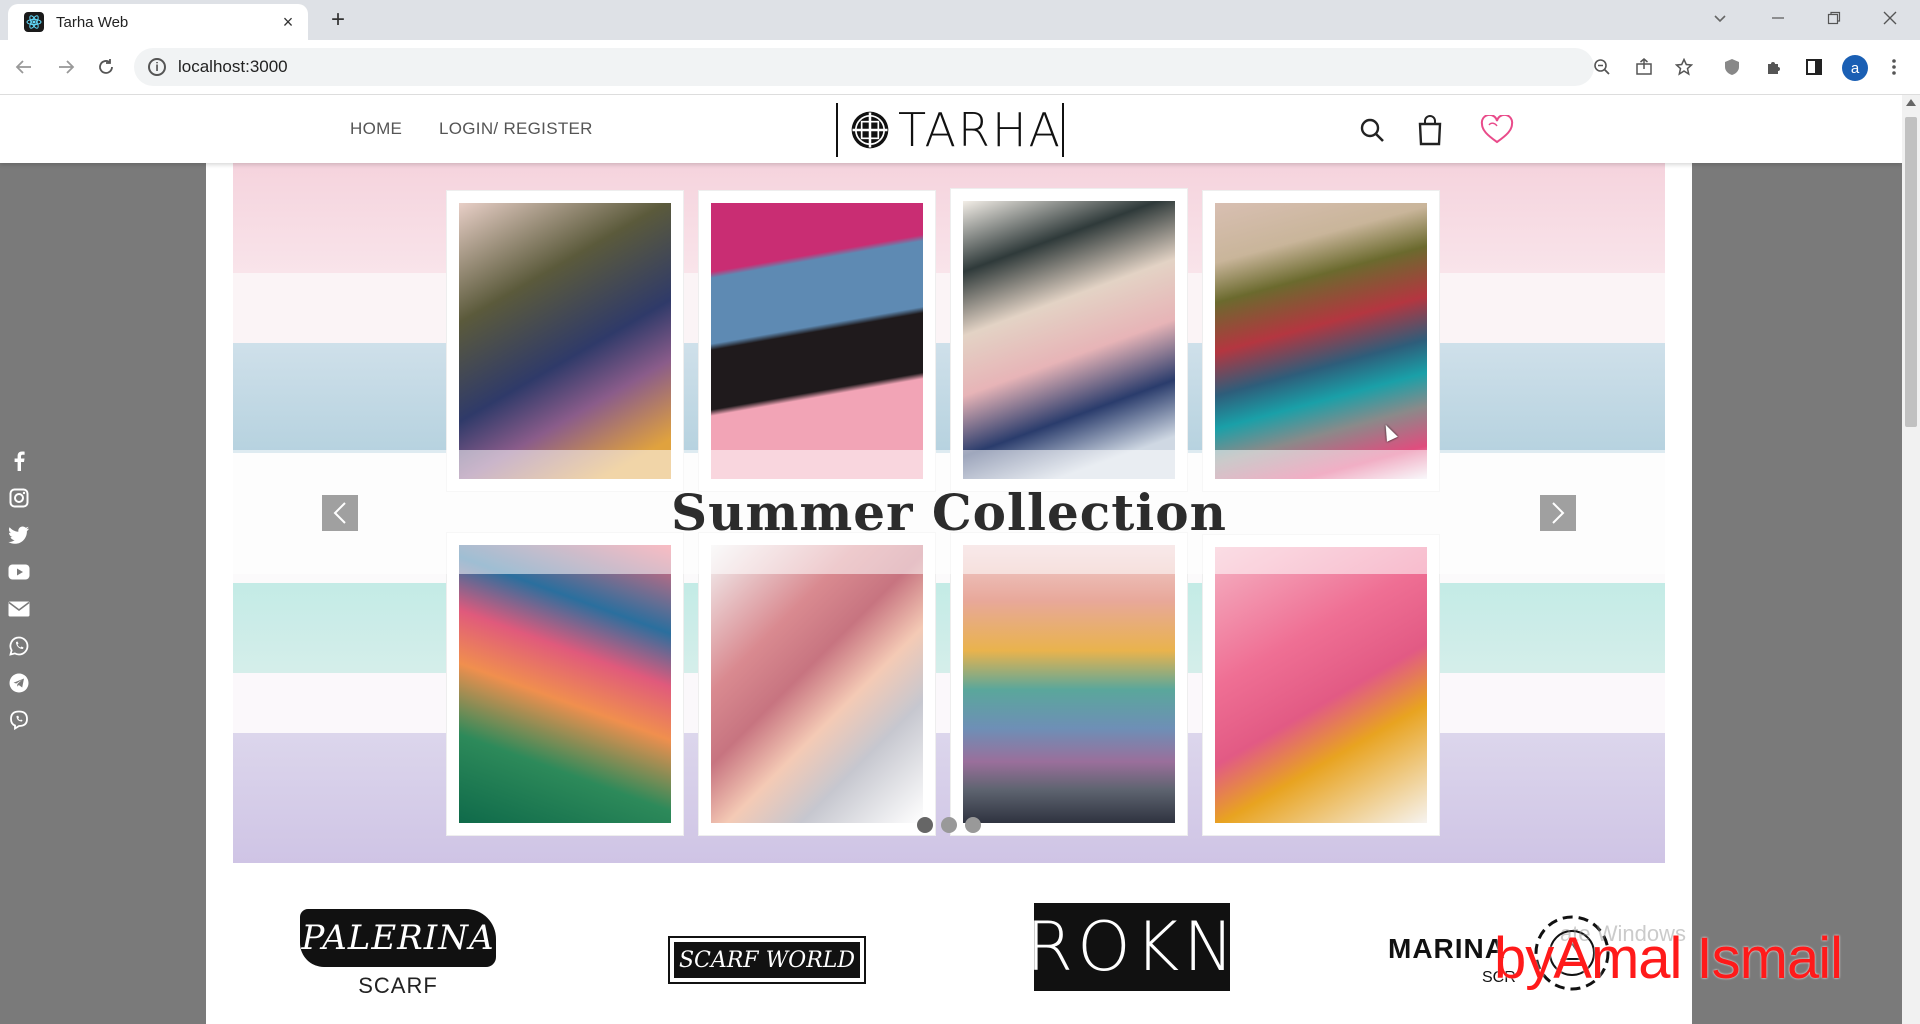 The image size is (1920, 1024). I want to click on scarf-world-wordmark: SCARF WORLD, so click(767, 960).